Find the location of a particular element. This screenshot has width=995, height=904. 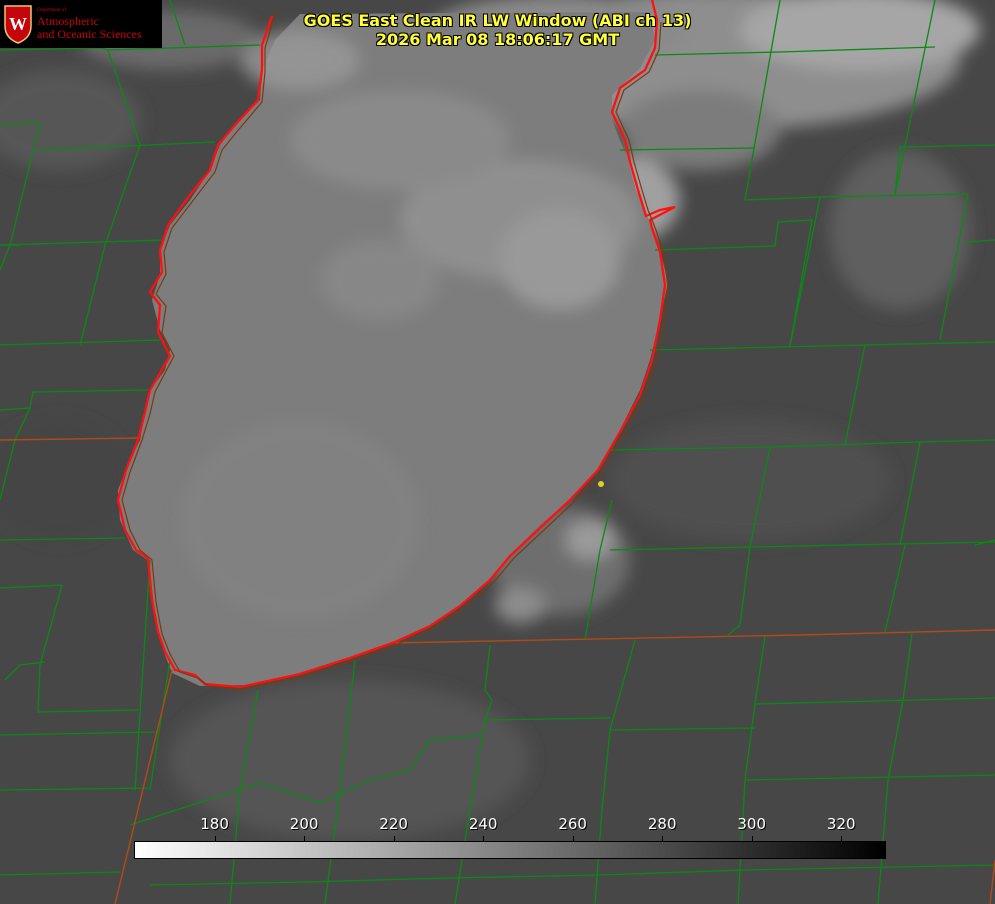

colorbar-tick-label: 200 is located at coordinates (304, 824).